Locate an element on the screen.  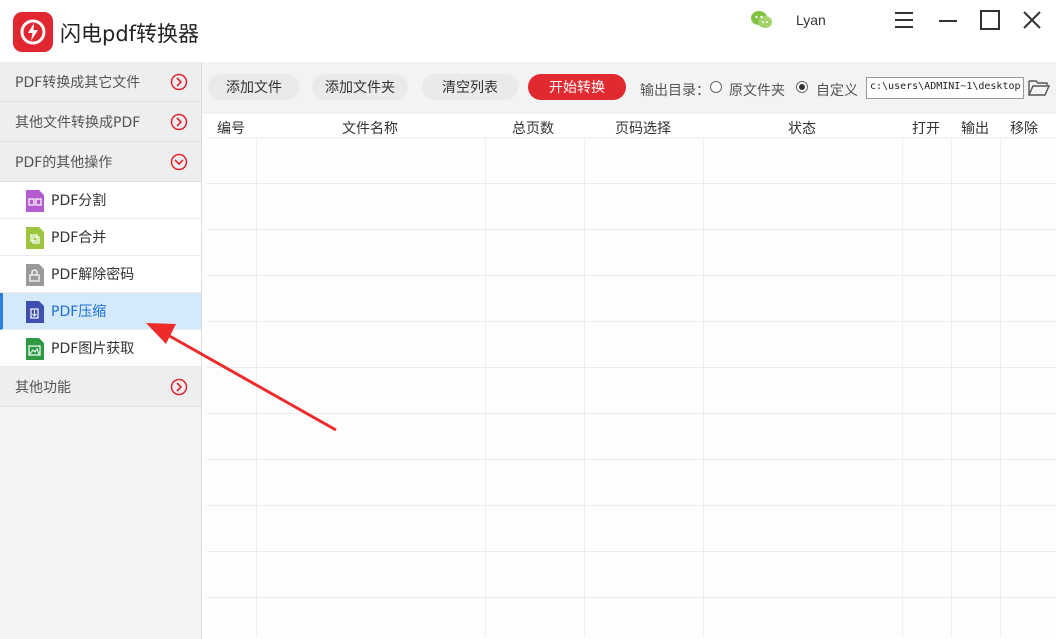
wechat-icon is located at coordinates (762, 20).